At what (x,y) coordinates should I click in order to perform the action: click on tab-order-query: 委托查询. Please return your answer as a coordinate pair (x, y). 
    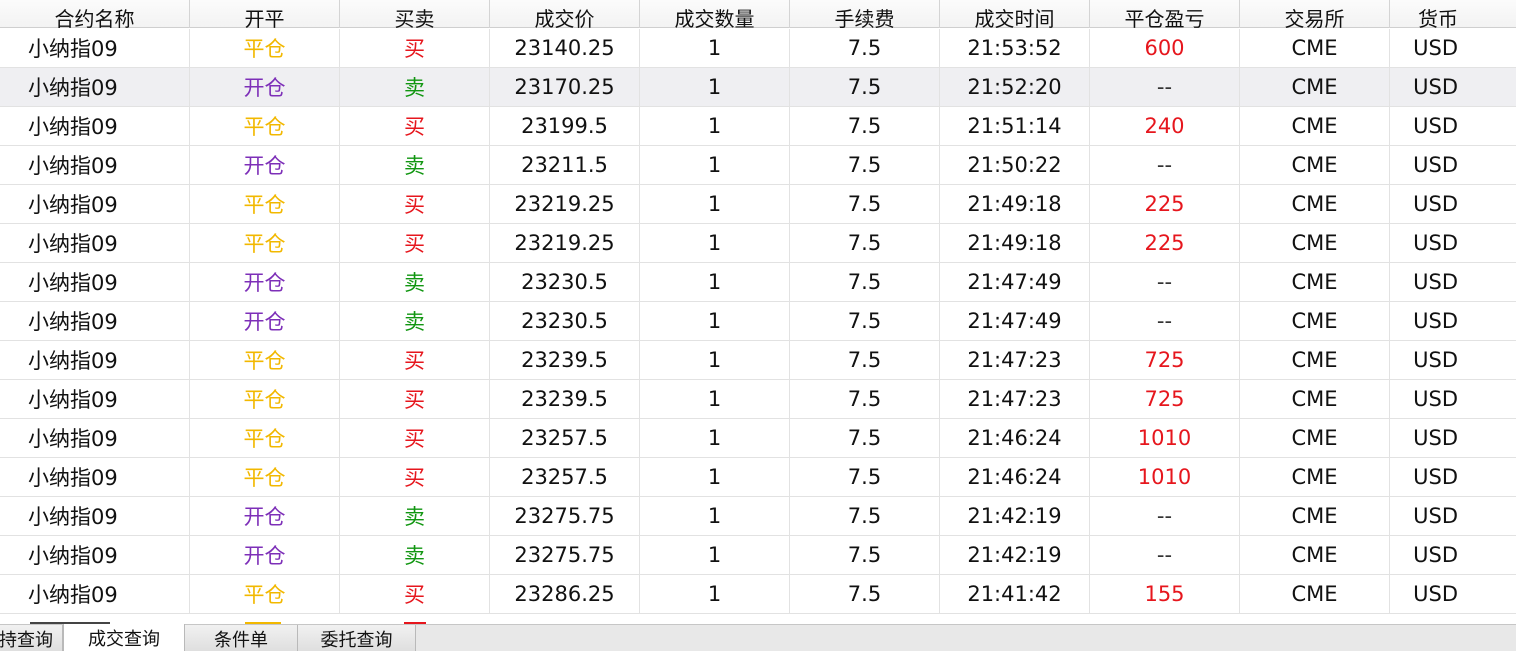
    Looking at the image, I should click on (357, 638).